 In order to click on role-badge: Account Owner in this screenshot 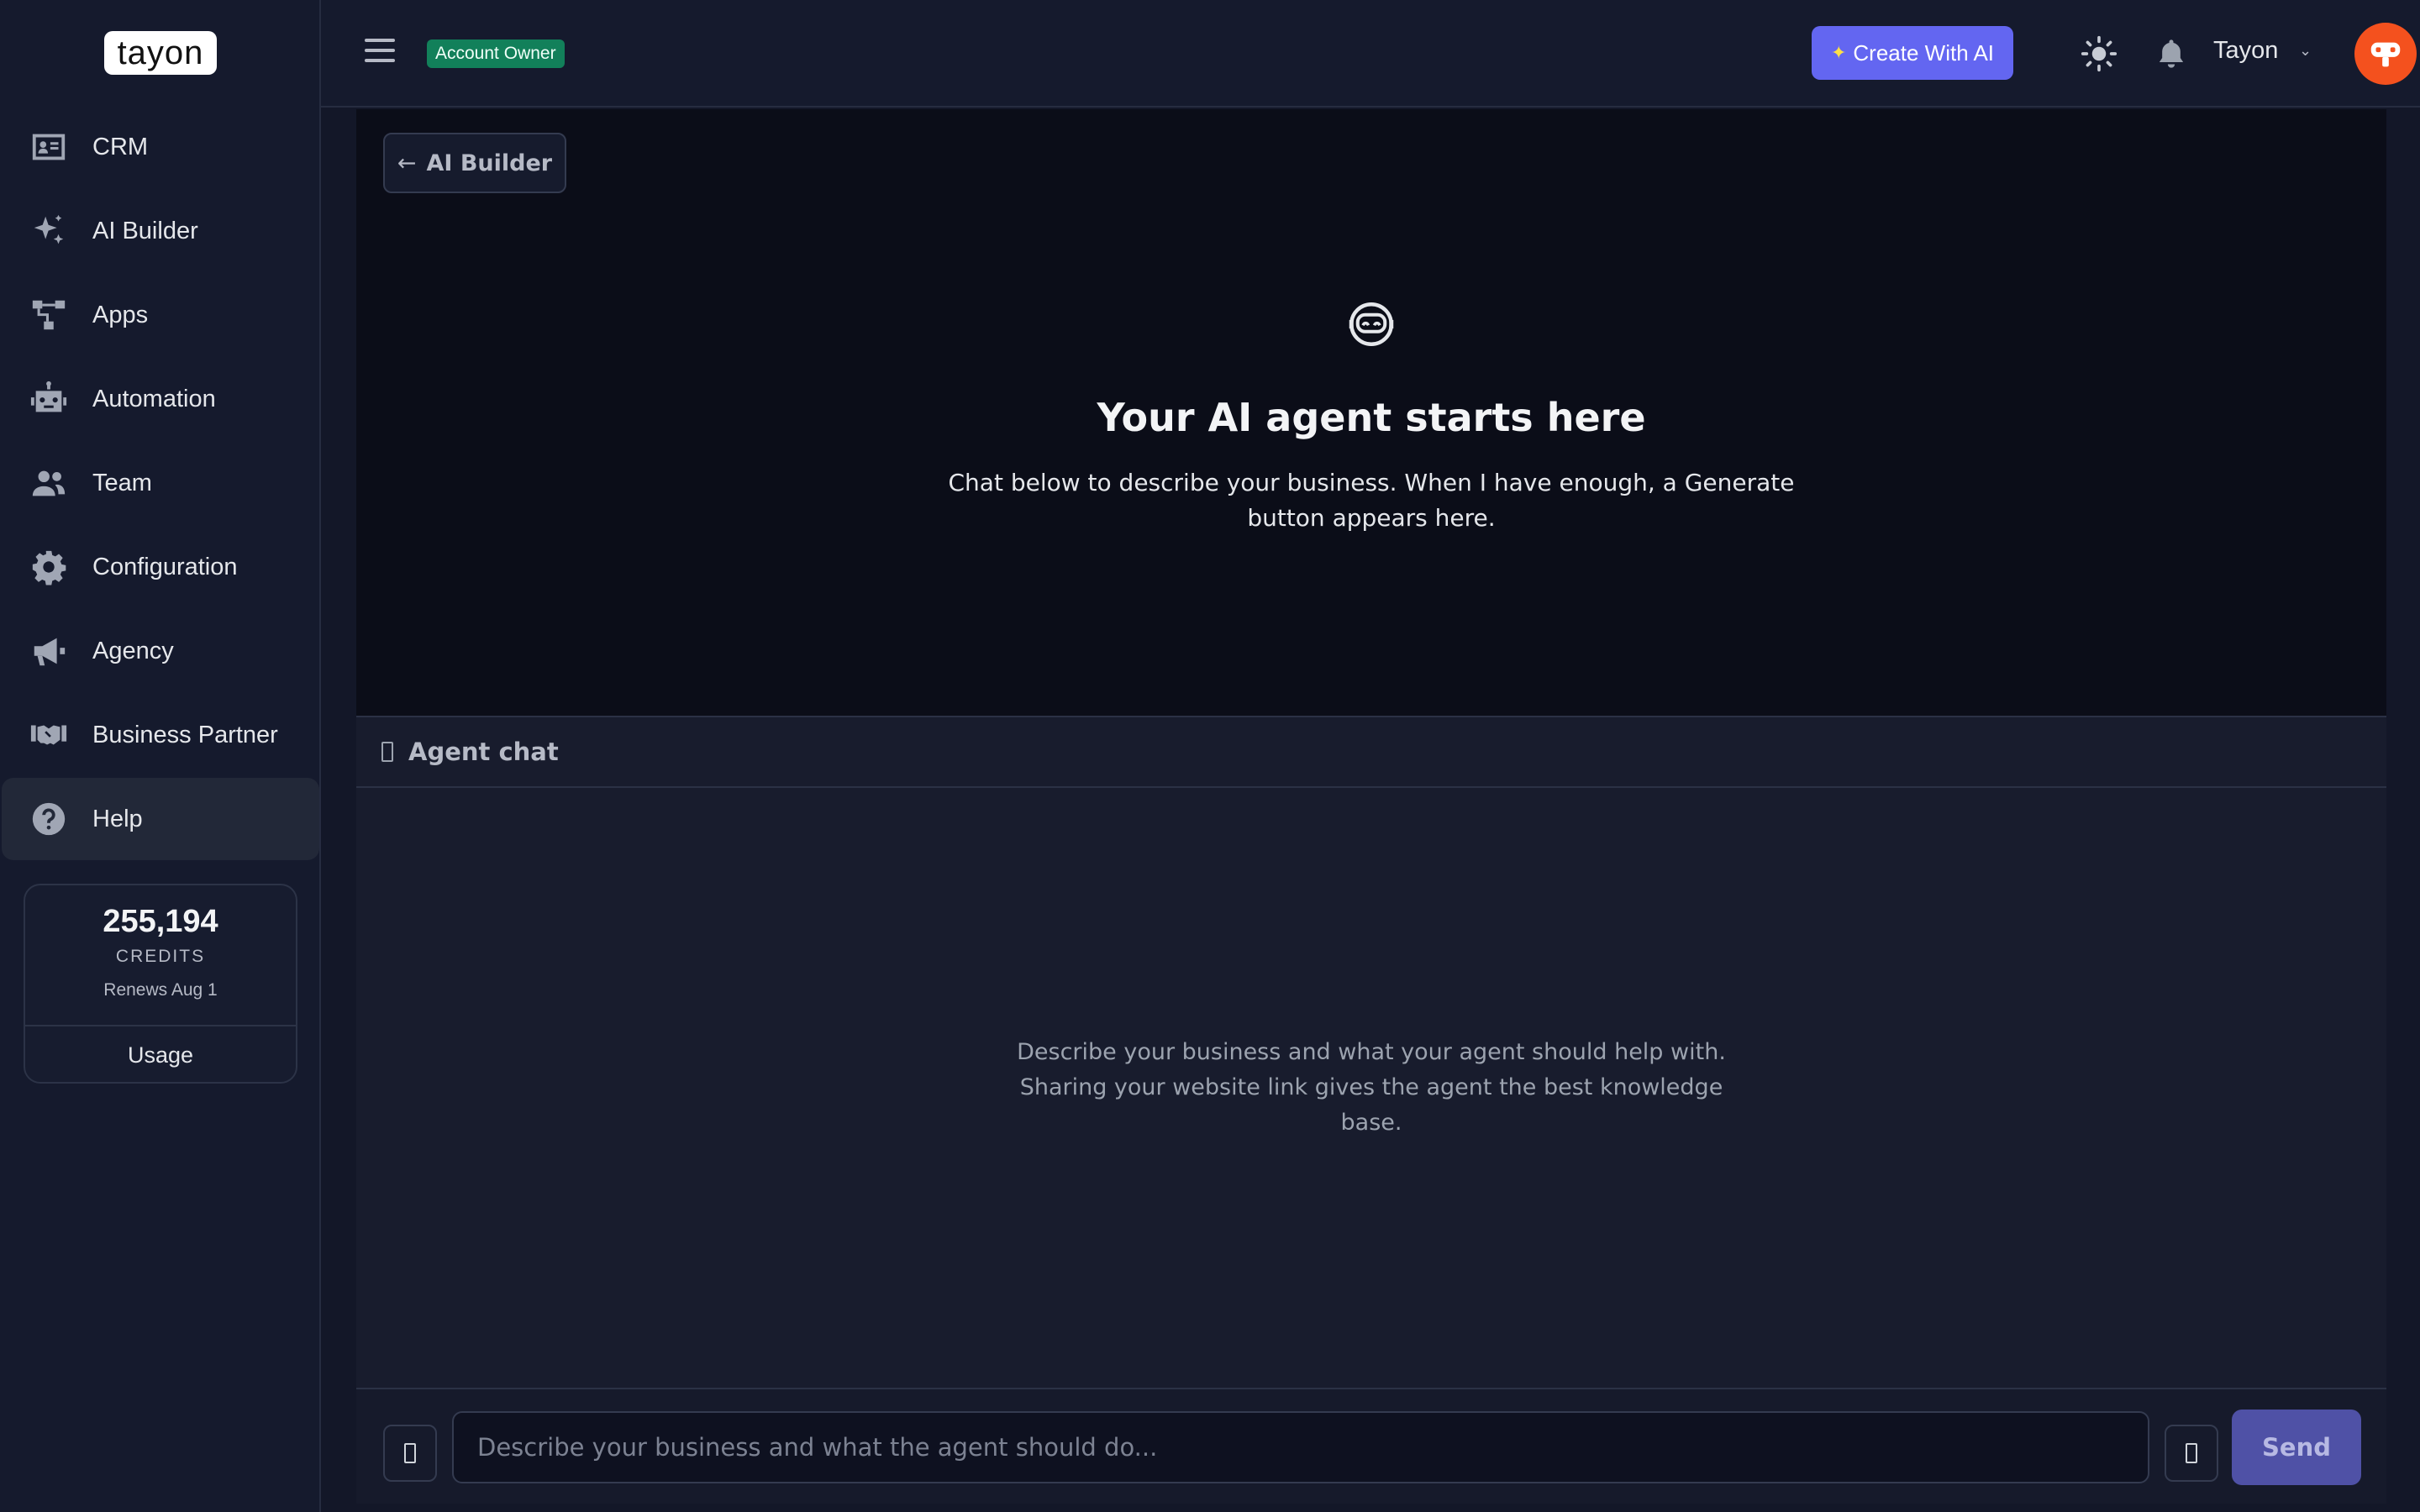, I will do `click(496, 53)`.